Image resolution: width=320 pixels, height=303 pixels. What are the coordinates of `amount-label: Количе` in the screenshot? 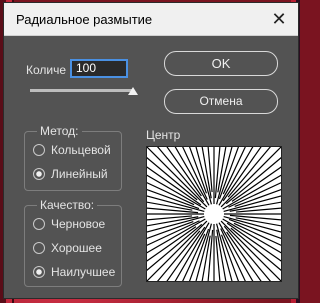 It's located at (46, 70).